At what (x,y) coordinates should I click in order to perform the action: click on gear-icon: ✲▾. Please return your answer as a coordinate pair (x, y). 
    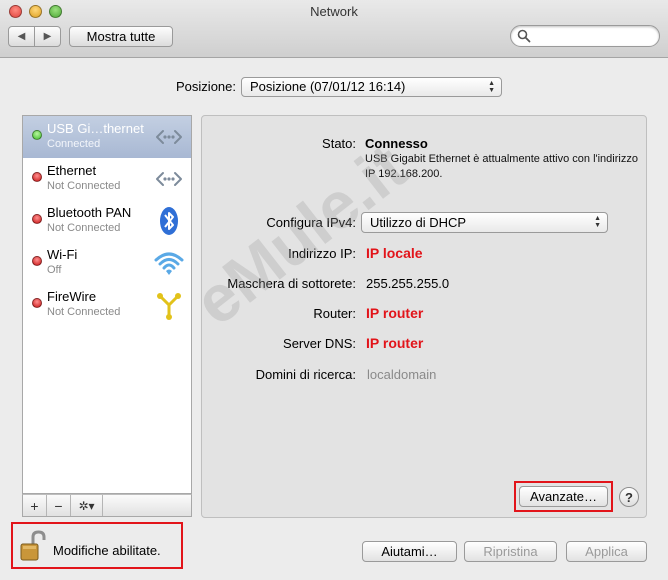
    Looking at the image, I should click on (86, 505).